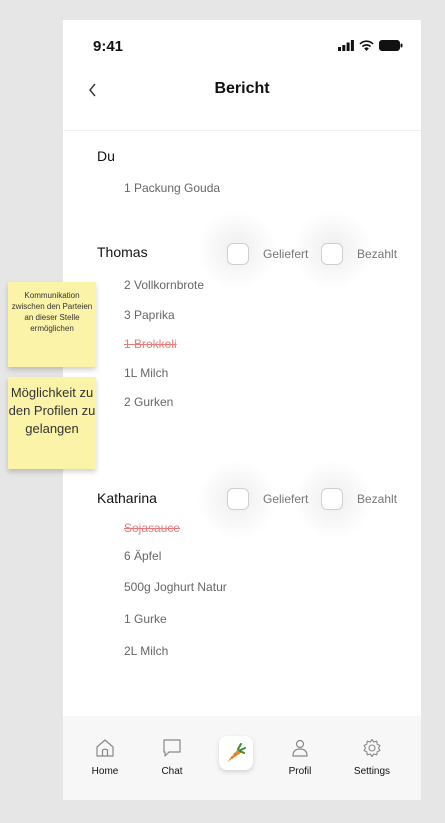  What do you see at coordinates (172, 757) in the screenshot?
I see `nav-chat: Chat` at bounding box center [172, 757].